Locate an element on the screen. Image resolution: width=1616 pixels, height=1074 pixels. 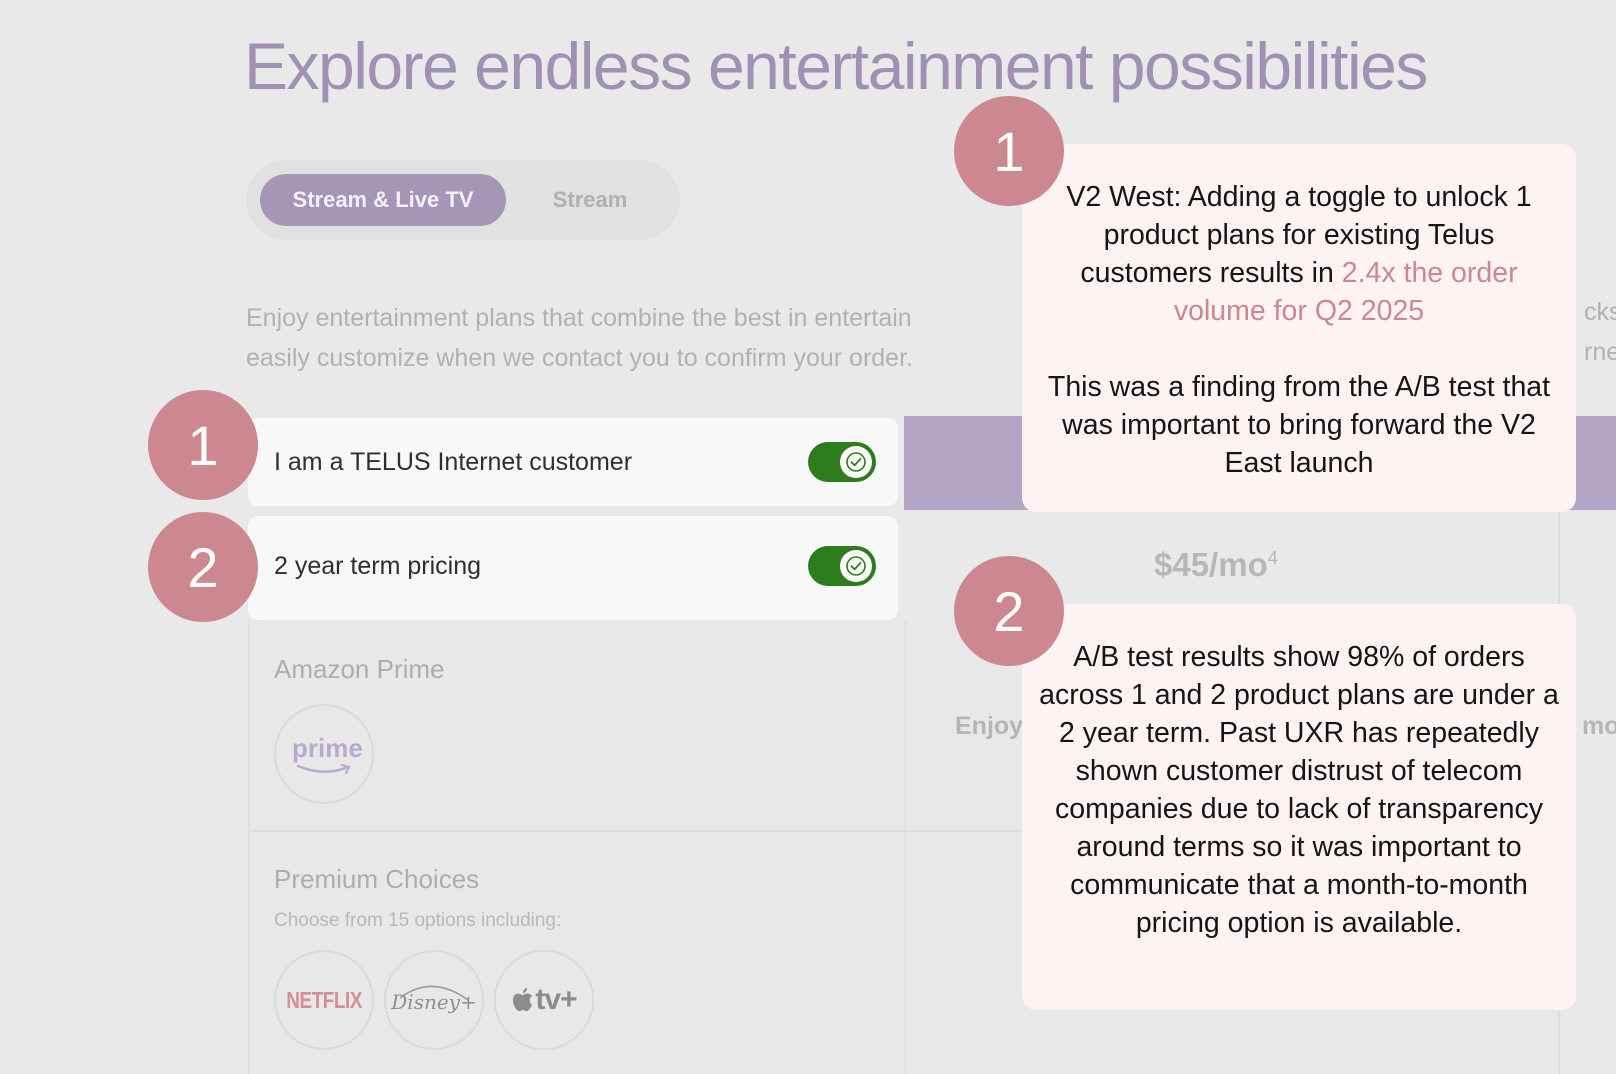
telus-customer-label: I am a TELUS Internet customer is located at coordinates (453, 462).